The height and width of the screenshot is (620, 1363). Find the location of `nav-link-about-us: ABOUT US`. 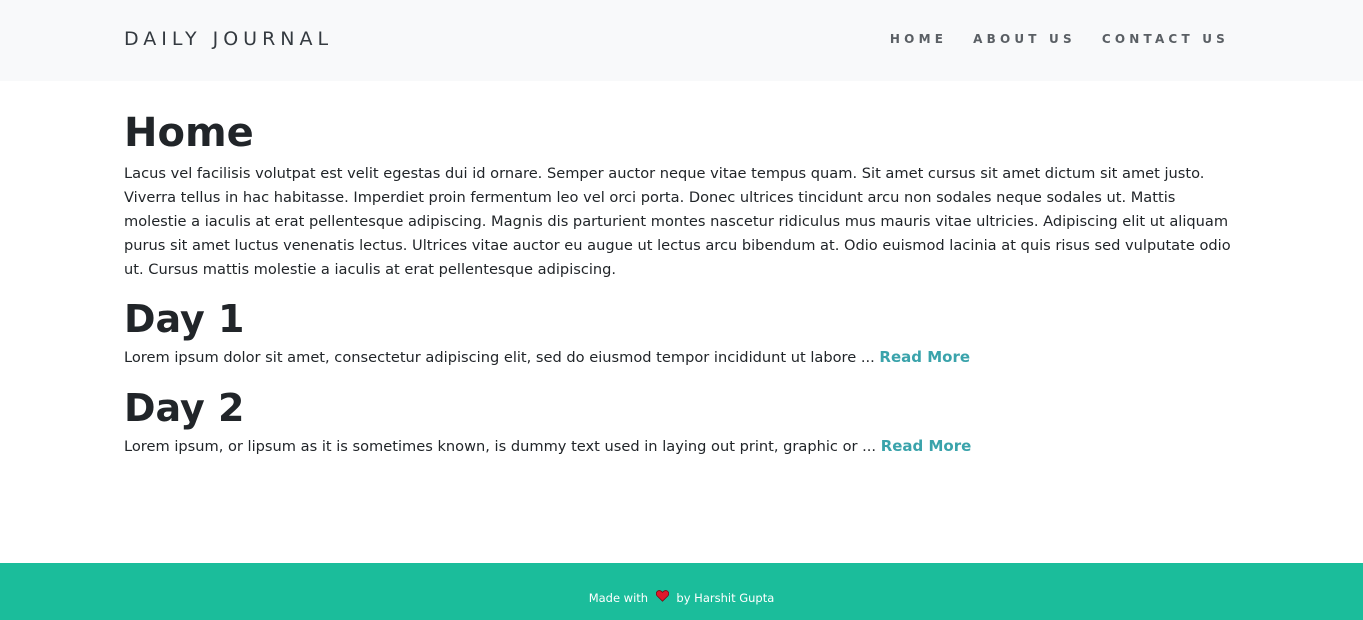

nav-link-about-us: ABOUT US is located at coordinates (1024, 39).